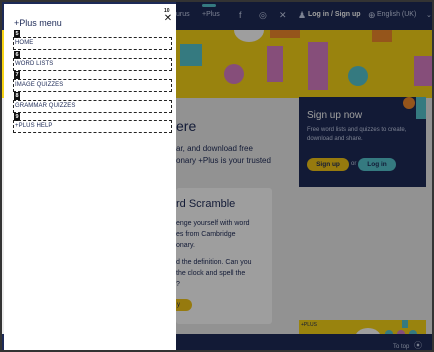 This screenshot has height=352, width=434. What do you see at coordinates (24, 43) in the screenshot?
I see `menu-item-label: HOME` at bounding box center [24, 43].